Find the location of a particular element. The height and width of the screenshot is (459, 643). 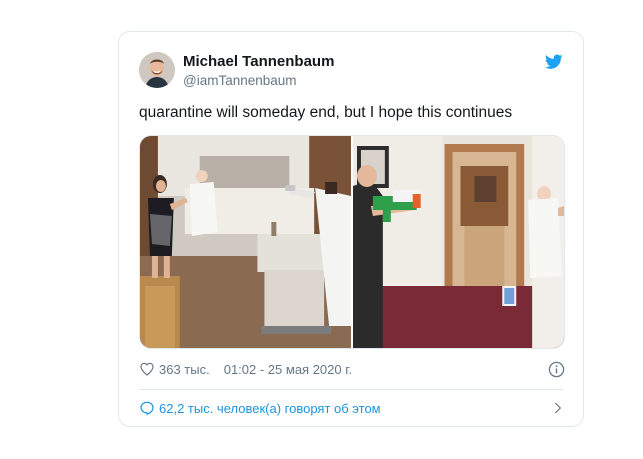

like-count: 363 тыс. is located at coordinates (184, 369).